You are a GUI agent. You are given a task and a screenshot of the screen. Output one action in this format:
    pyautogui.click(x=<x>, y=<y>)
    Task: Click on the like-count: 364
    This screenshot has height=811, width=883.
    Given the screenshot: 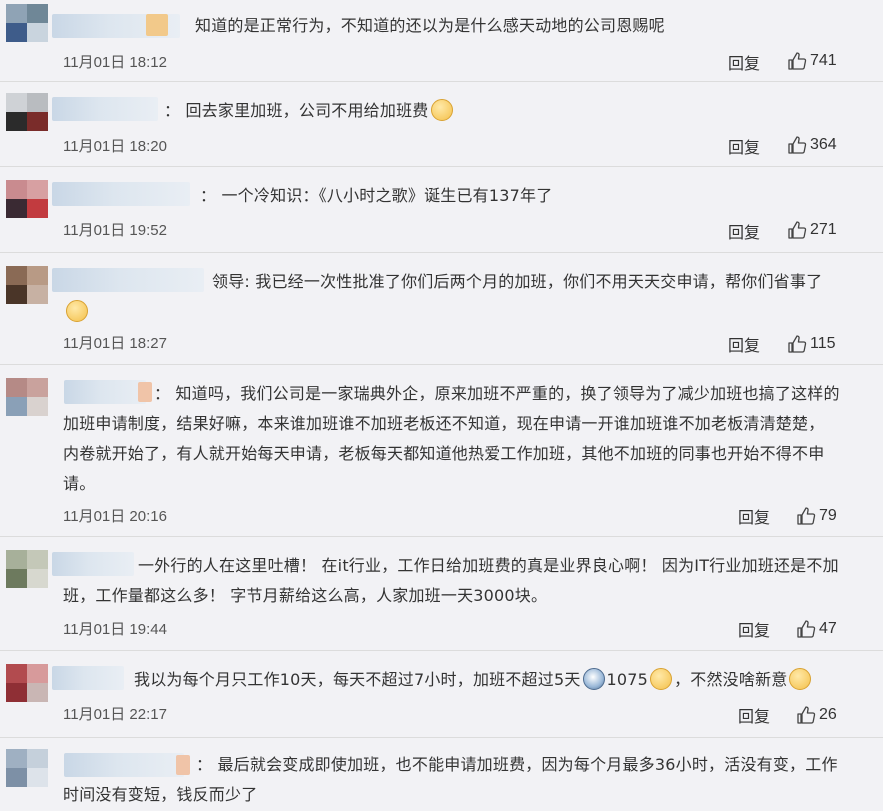 What is the action you would take?
    pyautogui.click(x=823, y=144)
    